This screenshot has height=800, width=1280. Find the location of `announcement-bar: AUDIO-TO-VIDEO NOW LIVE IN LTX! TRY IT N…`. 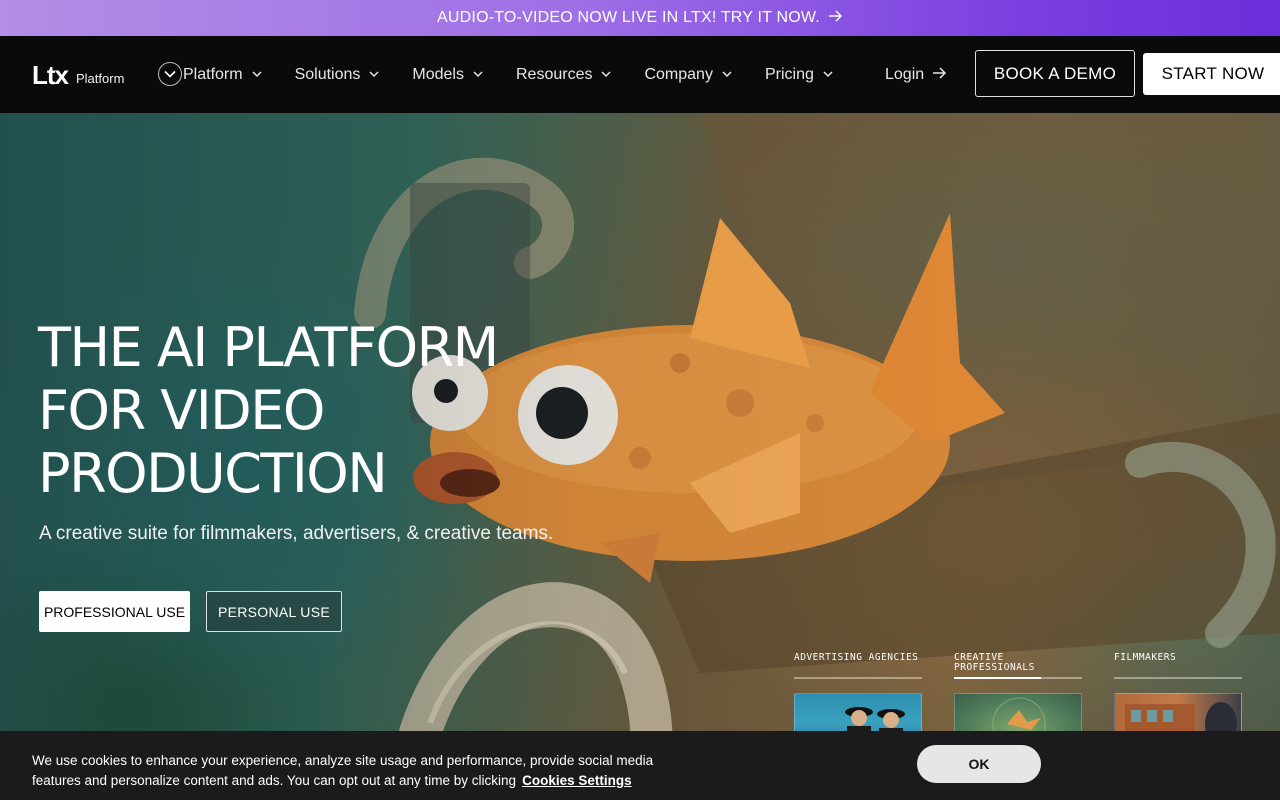

announcement-bar: AUDIO-TO-VIDEO NOW LIVE IN LTX! TRY IT N… is located at coordinates (640, 18).